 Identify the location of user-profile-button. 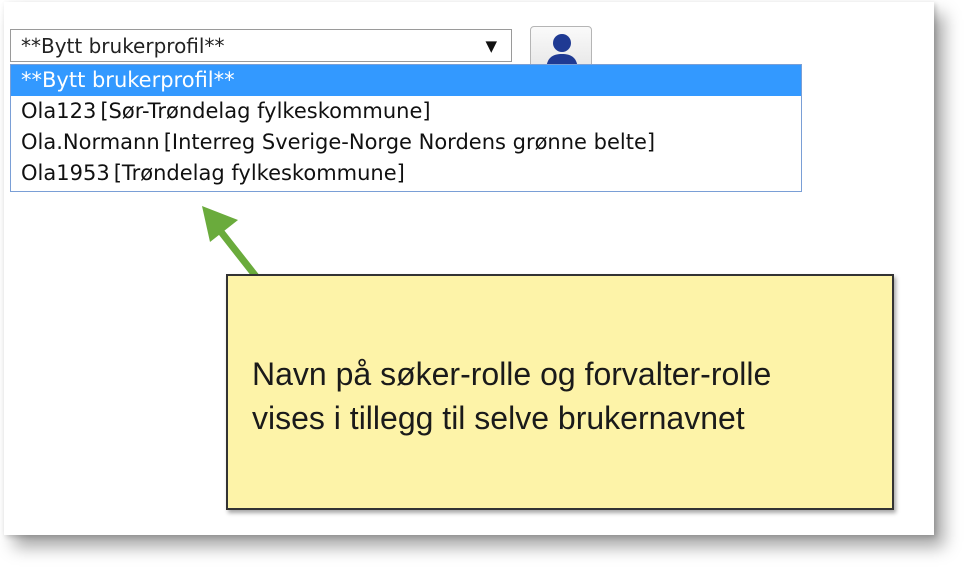
(561, 47).